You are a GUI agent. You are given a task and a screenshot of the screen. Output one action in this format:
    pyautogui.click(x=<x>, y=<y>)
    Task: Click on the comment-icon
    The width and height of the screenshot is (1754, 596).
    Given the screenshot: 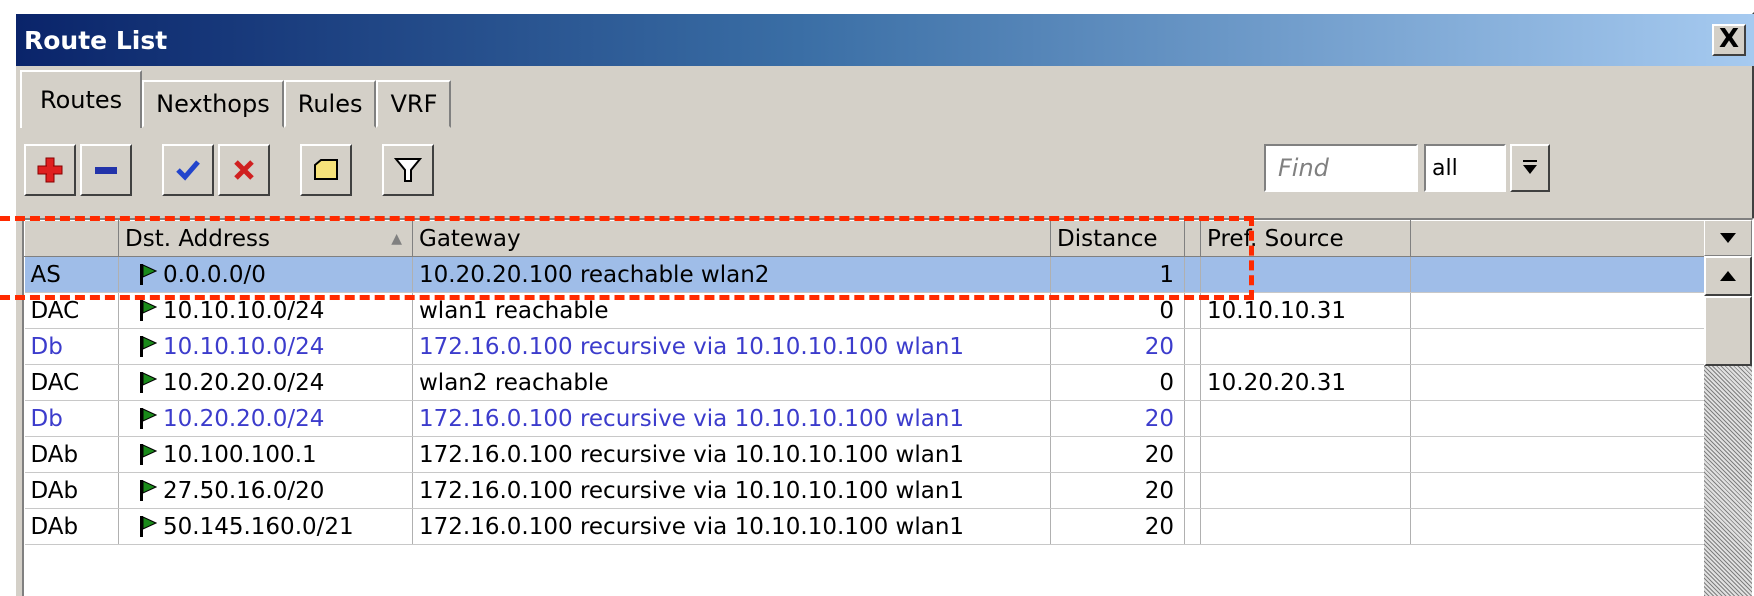 What is the action you would take?
    pyautogui.click(x=326, y=169)
    